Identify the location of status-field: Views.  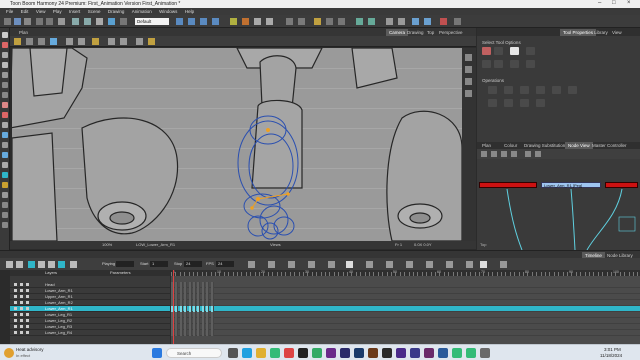
(275, 244).